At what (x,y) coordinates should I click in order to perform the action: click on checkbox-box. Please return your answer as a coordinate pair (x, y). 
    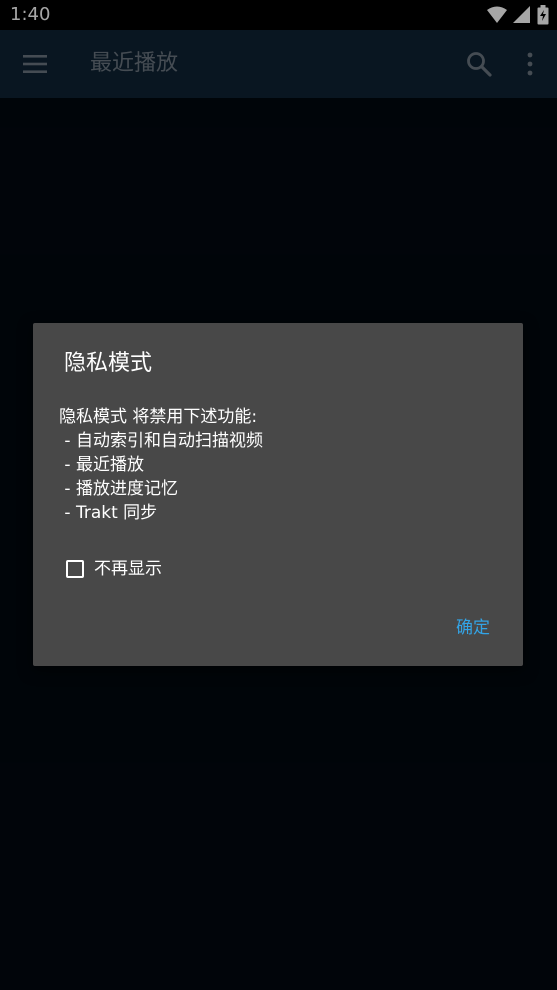
    Looking at the image, I should click on (75, 569).